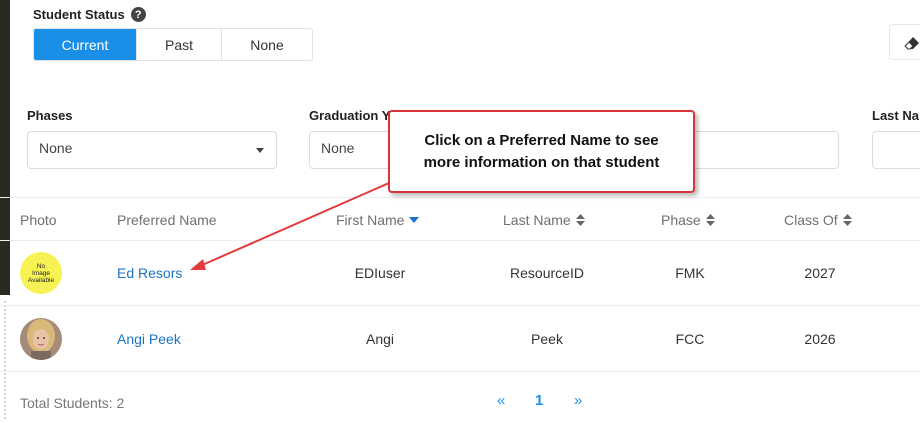 The width and height of the screenshot is (920, 423). What do you see at coordinates (267, 44) in the screenshot?
I see `status-none-button: None` at bounding box center [267, 44].